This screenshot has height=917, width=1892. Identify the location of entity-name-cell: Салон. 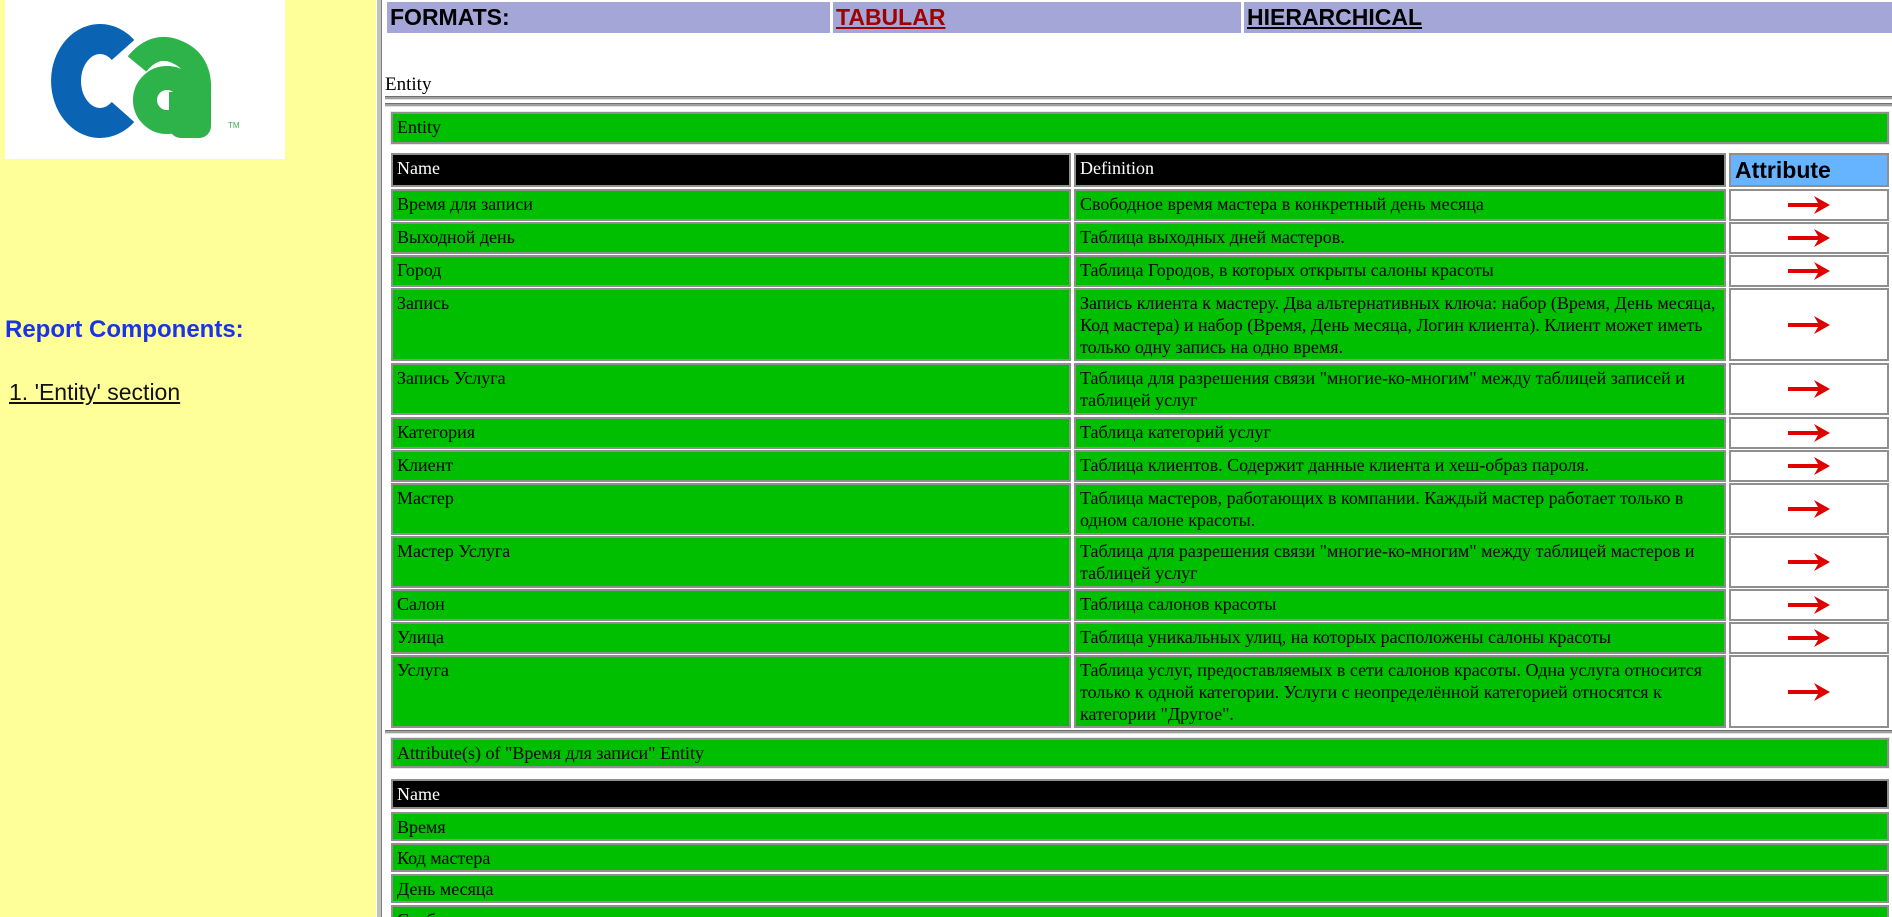
(731, 605).